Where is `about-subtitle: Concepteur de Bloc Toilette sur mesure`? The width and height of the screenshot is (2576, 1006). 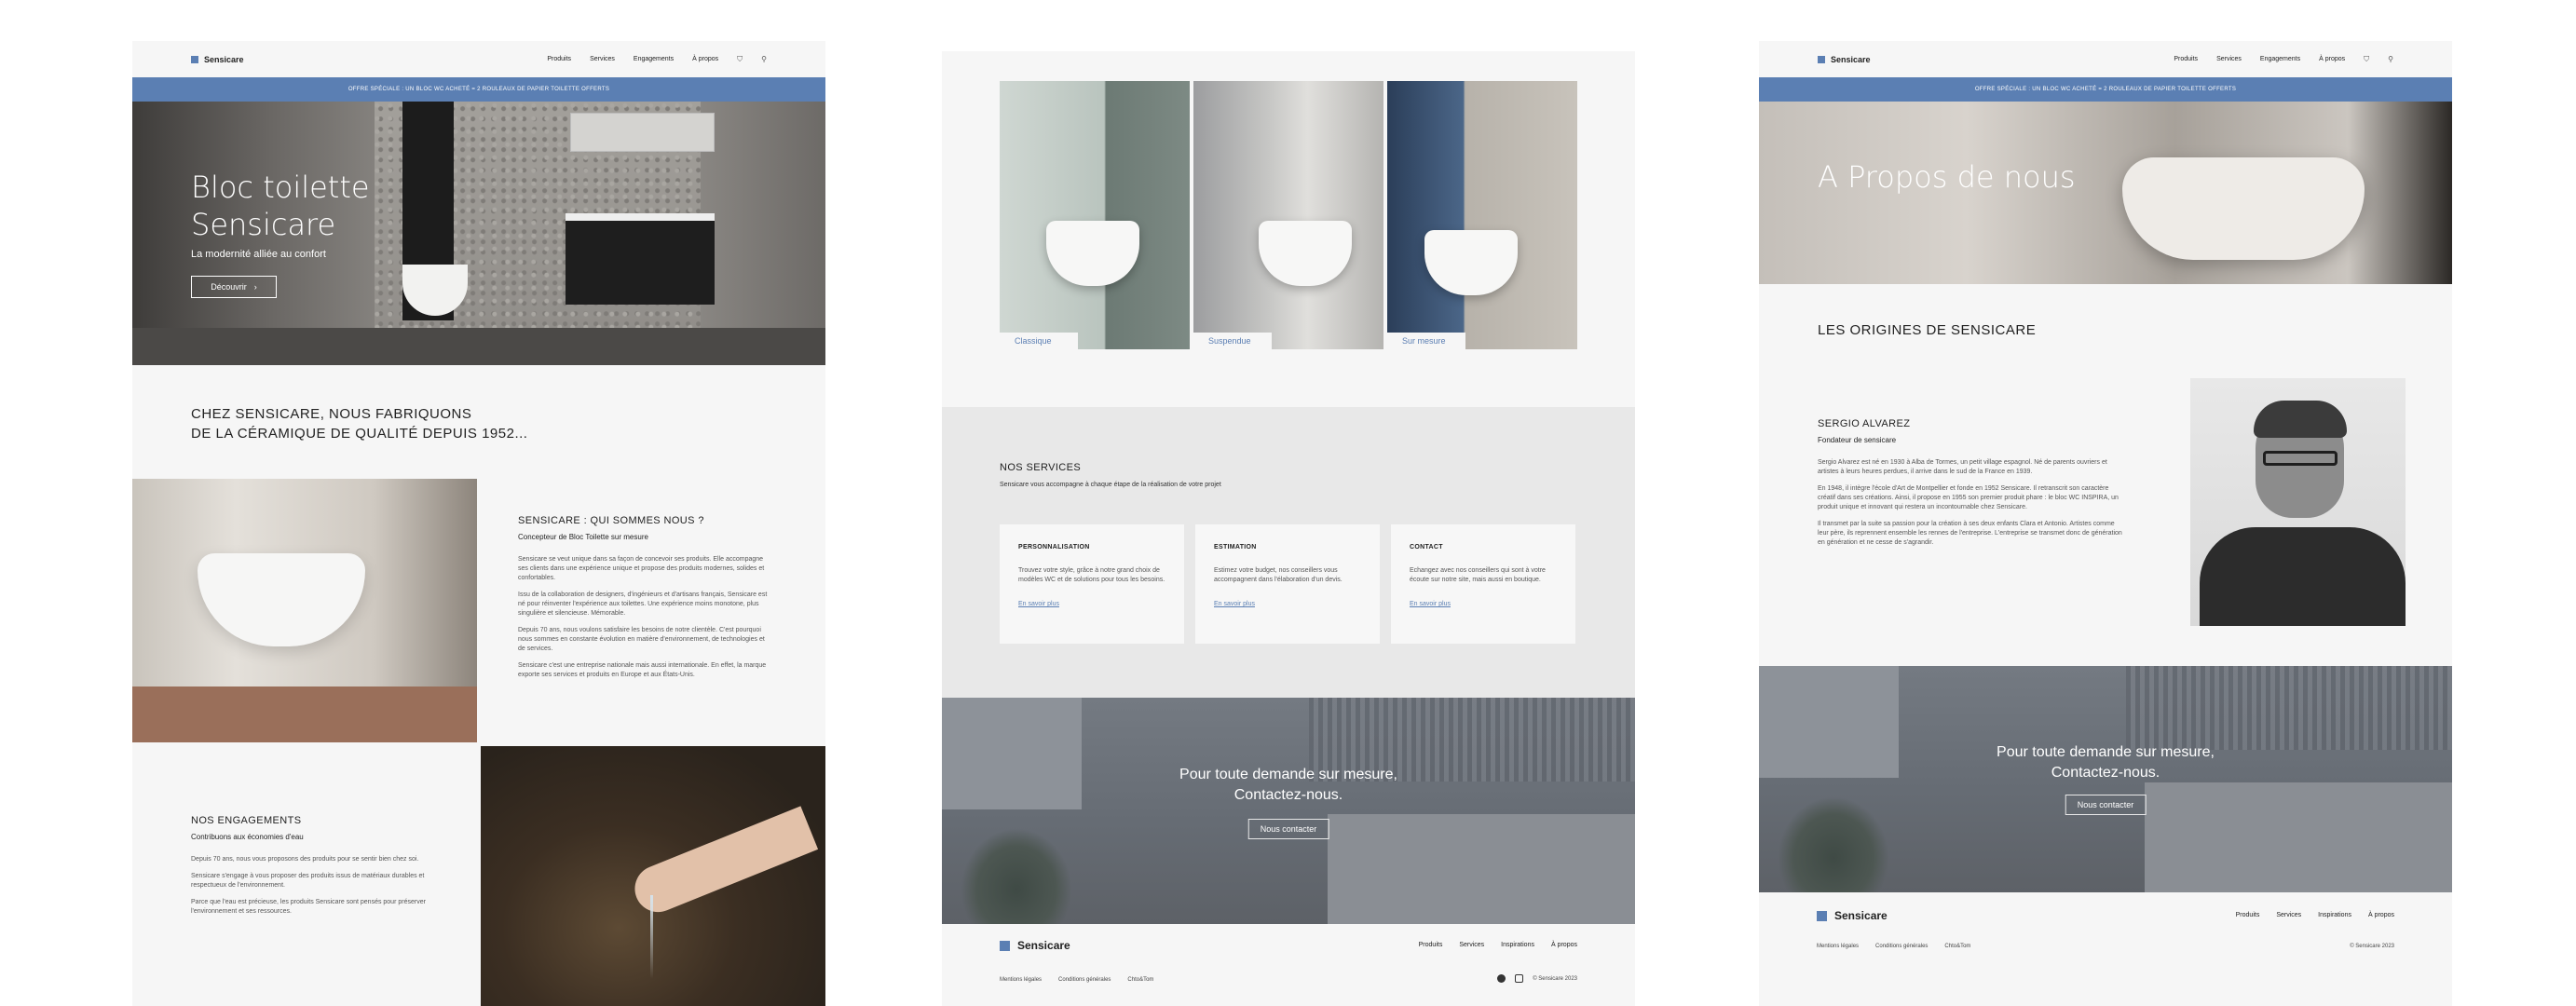
about-subtitle: Concepteur de Bloc Toilette sur mesure is located at coordinates (583, 537).